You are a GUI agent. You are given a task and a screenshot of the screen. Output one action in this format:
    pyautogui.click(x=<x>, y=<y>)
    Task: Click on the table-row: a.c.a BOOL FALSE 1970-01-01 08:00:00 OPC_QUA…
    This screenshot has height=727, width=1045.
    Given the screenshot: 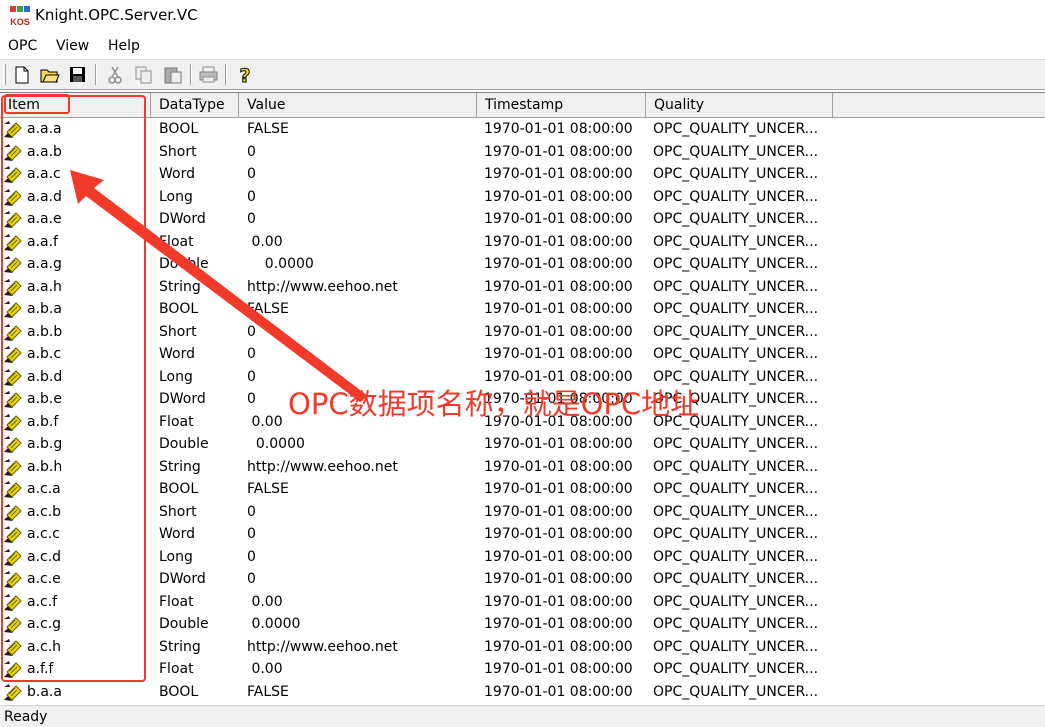 What is the action you would take?
    pyautogui.click(x=522, y=489)
    